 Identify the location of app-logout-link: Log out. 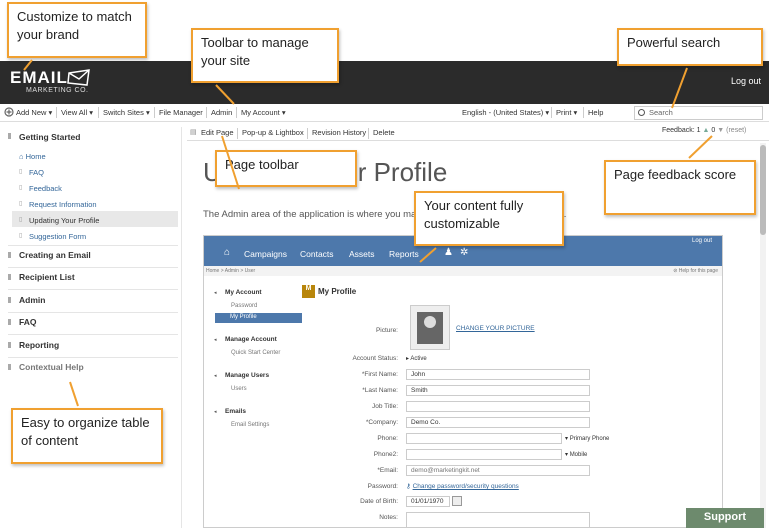
(702, 241).